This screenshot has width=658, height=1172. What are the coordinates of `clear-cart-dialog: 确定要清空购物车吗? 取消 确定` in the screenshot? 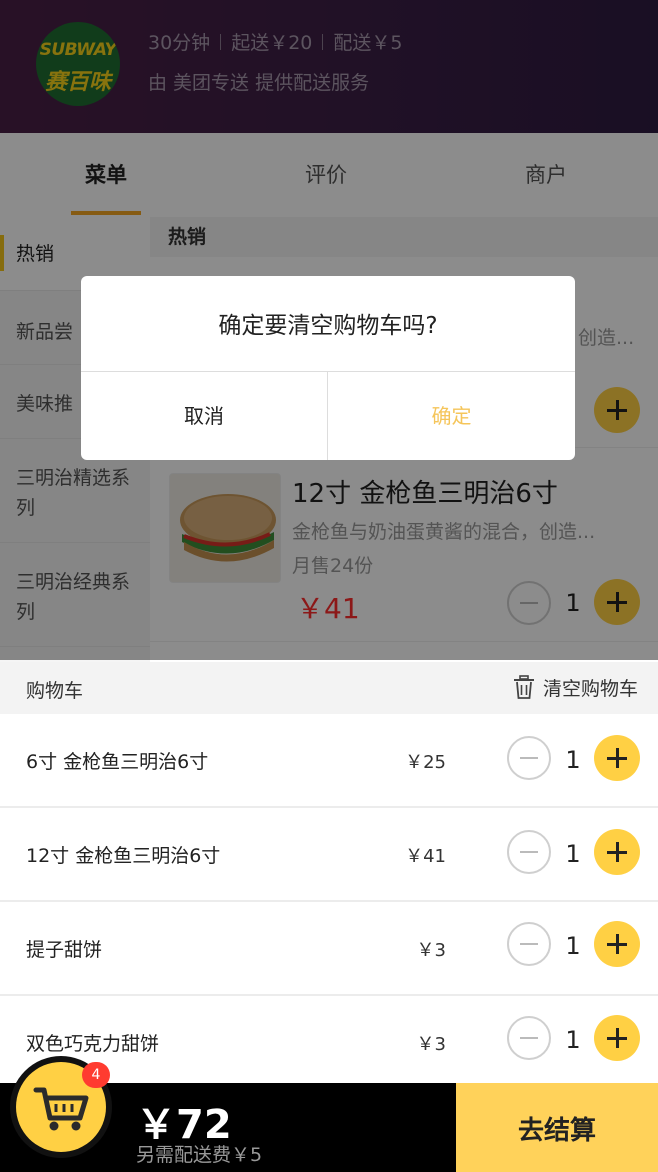 It's located at (328, 368).